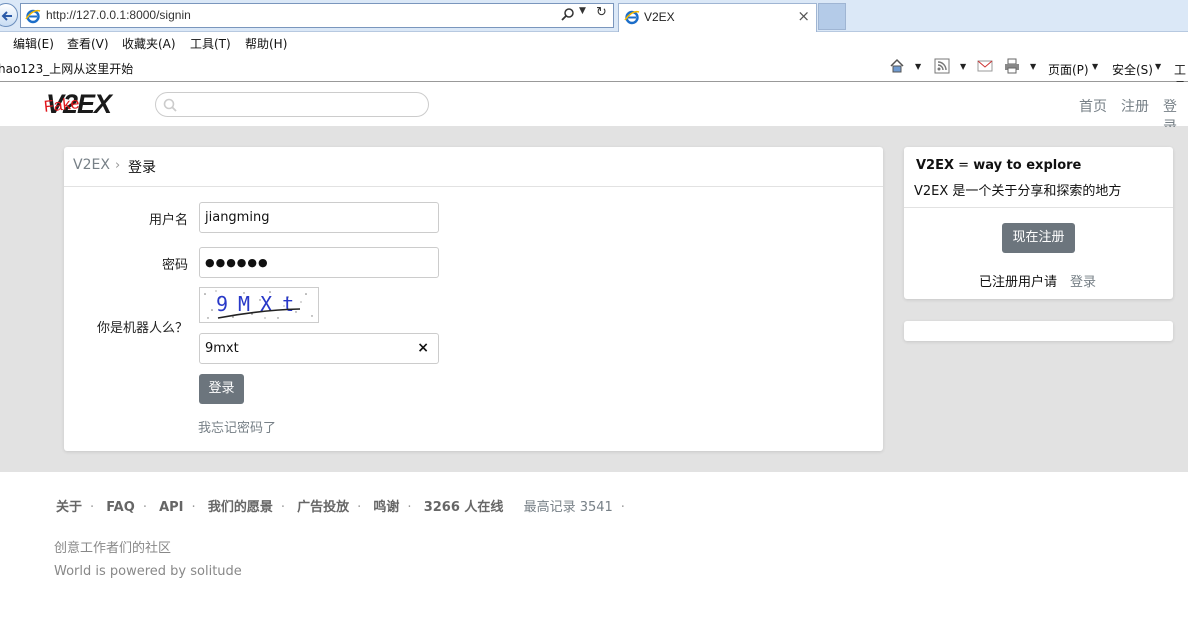 The height and width of the screenshot is (617, 1188). Describe the element at coordinates (66, 68) in the screenshot. I see `favorite-link-hao123: hao123_上网从这里开始` at that location.